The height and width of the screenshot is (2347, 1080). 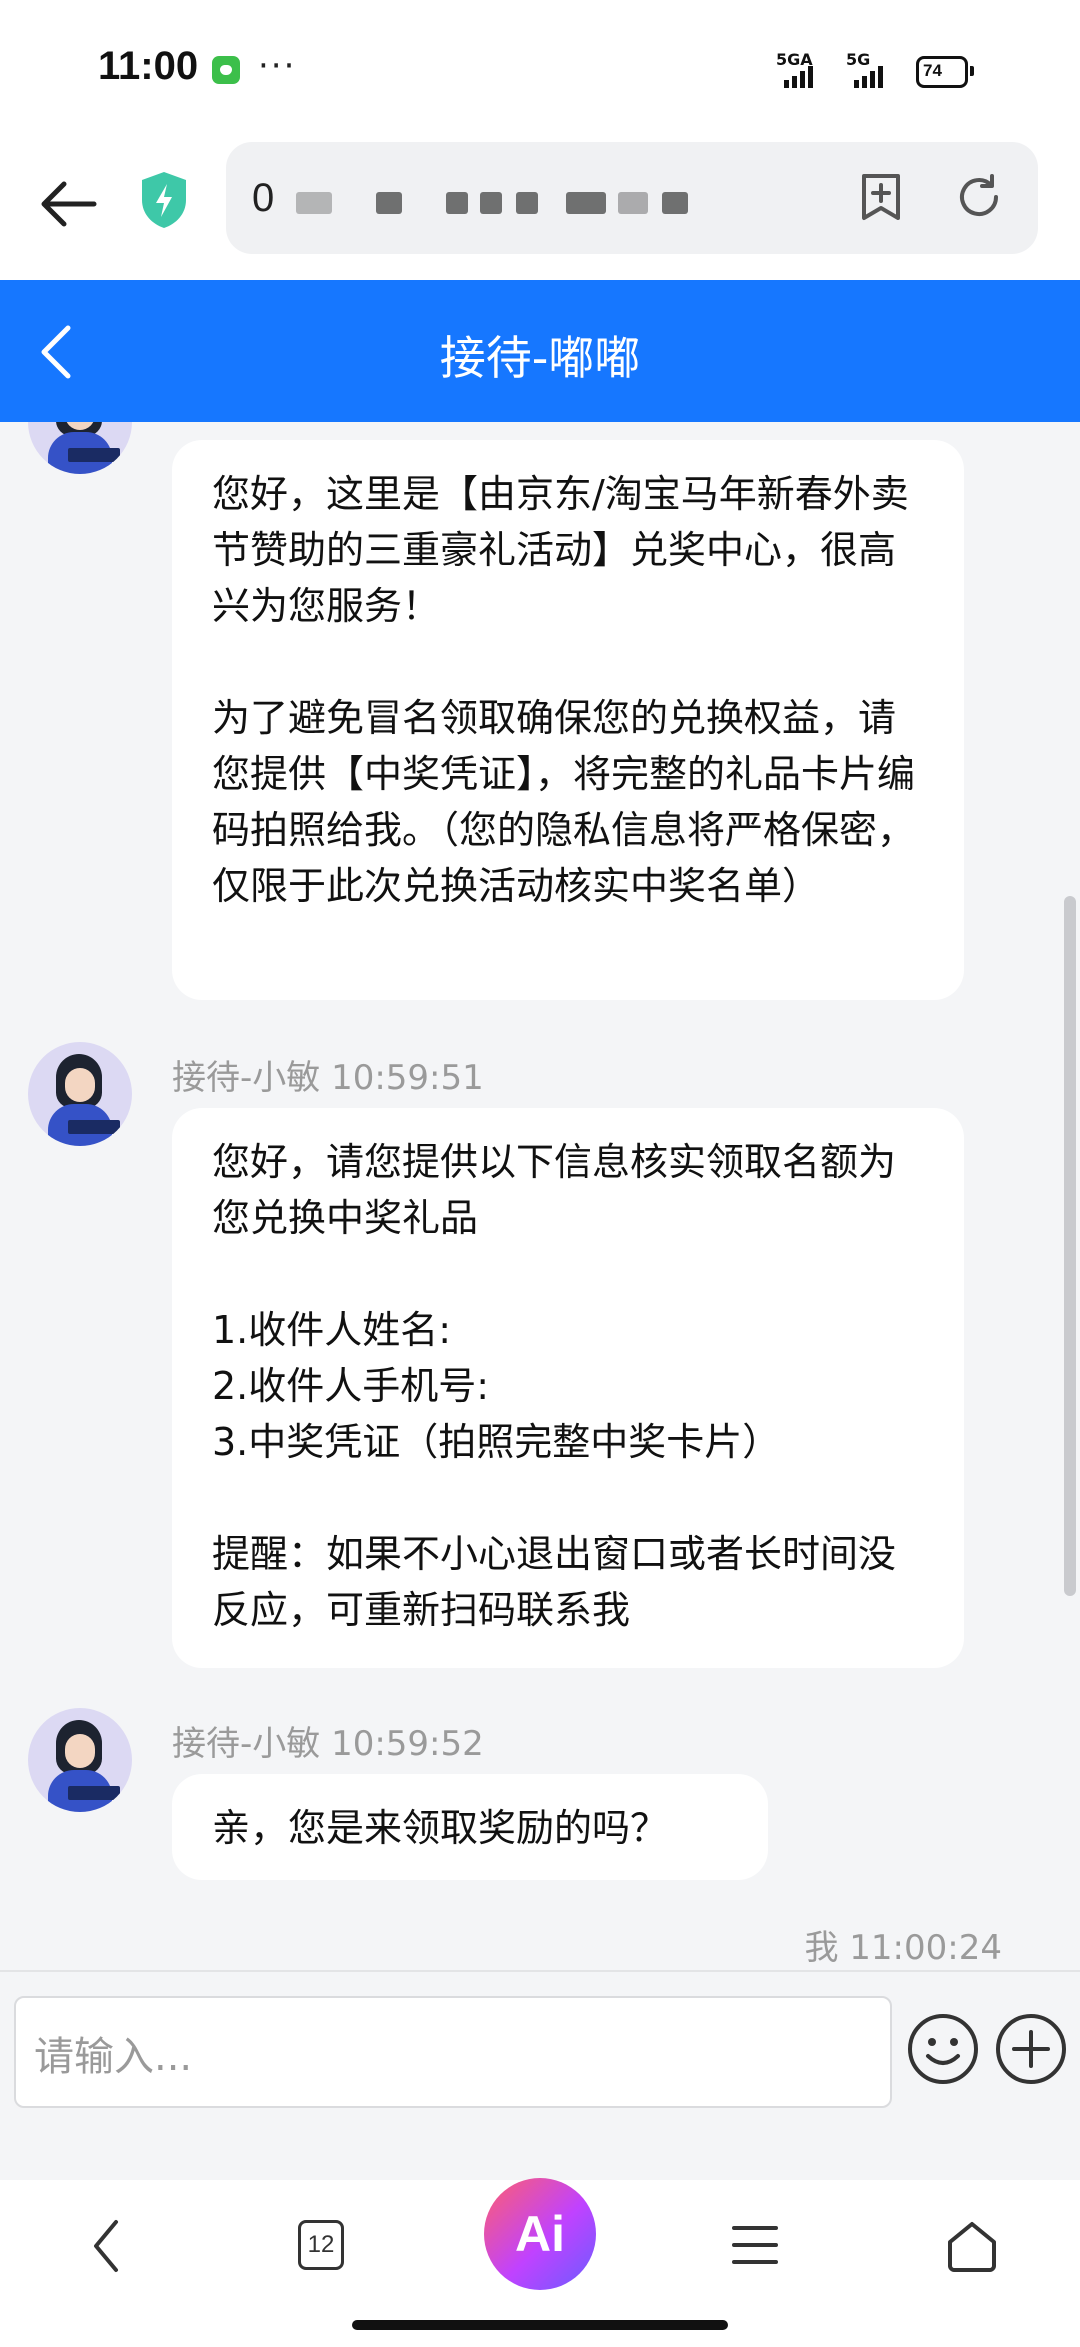 What do you see at coordinates (903, 1948) in the screenshot?
I see `my-message-time: 我 11:00:24` at bounding box center [903, 1948].